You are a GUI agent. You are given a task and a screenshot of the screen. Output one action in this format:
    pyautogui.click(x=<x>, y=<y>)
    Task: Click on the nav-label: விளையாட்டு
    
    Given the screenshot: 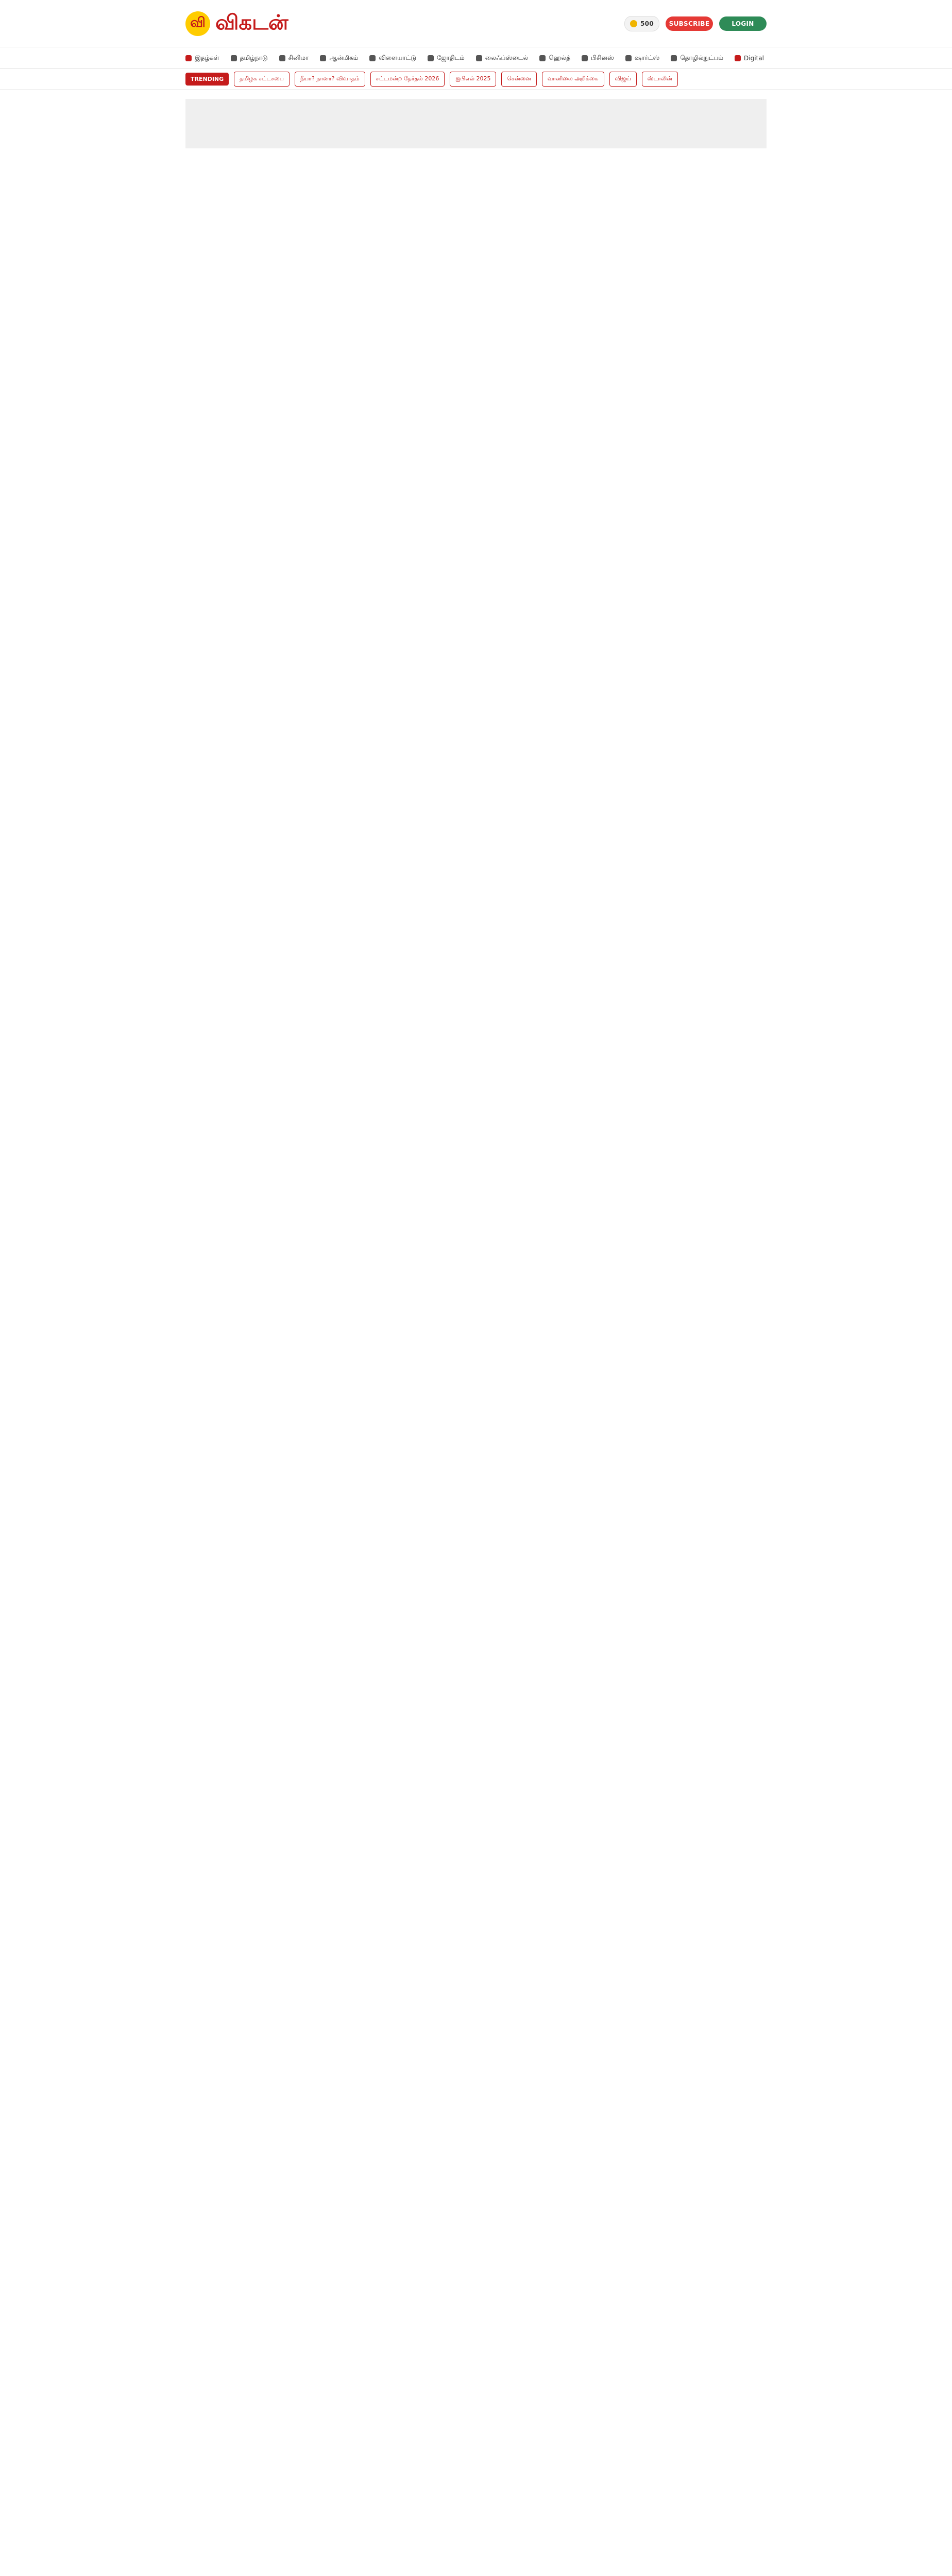 What is the action you would take?
    pyautogui.click(x=397, y=57)
    